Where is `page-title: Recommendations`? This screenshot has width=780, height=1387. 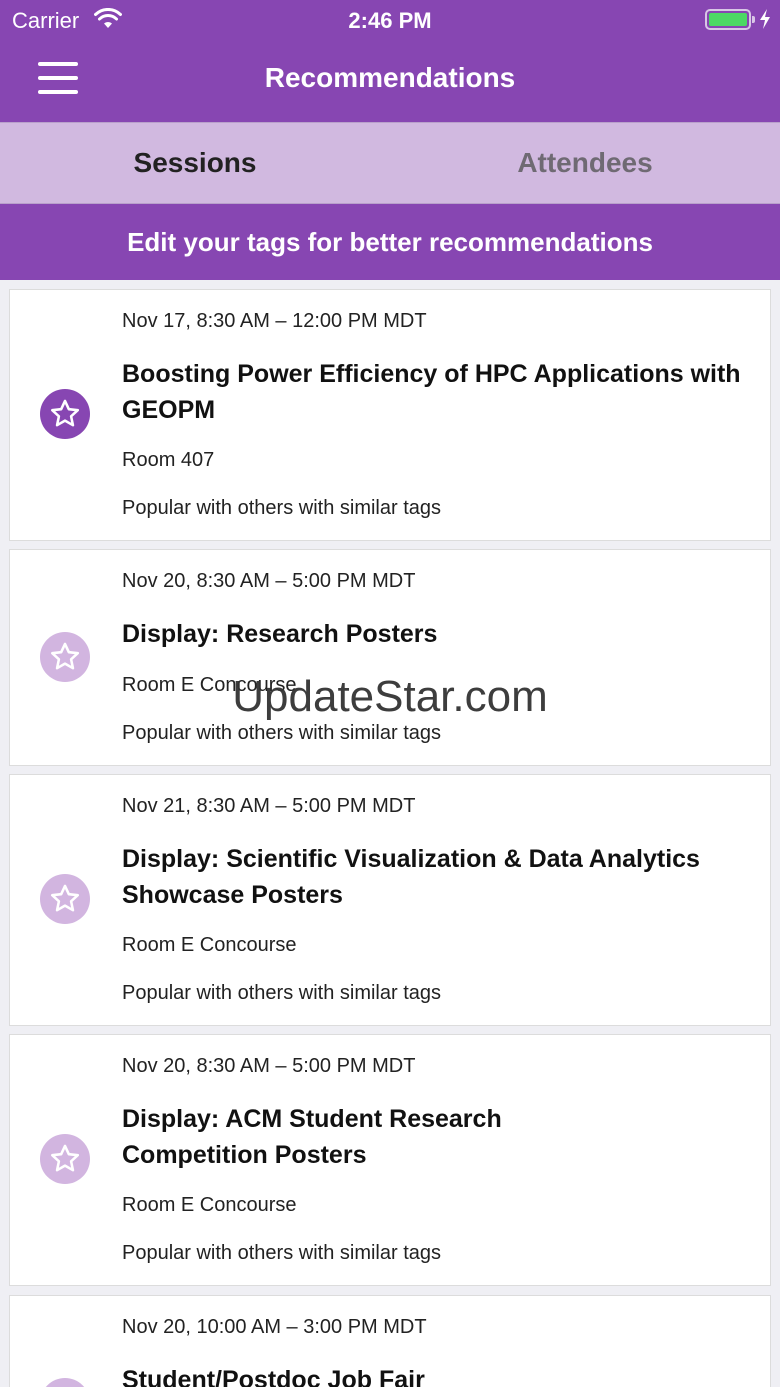
page-title: Recommendations is located at coordinates (390, 77).